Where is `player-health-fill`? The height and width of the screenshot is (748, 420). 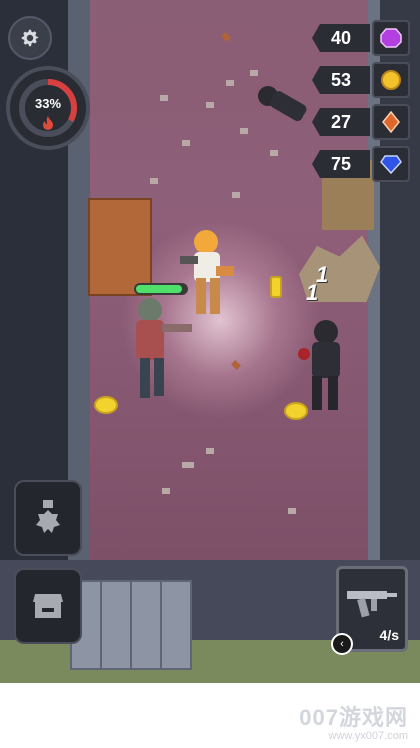
player-health-fill is located at coordinates (159, 289).